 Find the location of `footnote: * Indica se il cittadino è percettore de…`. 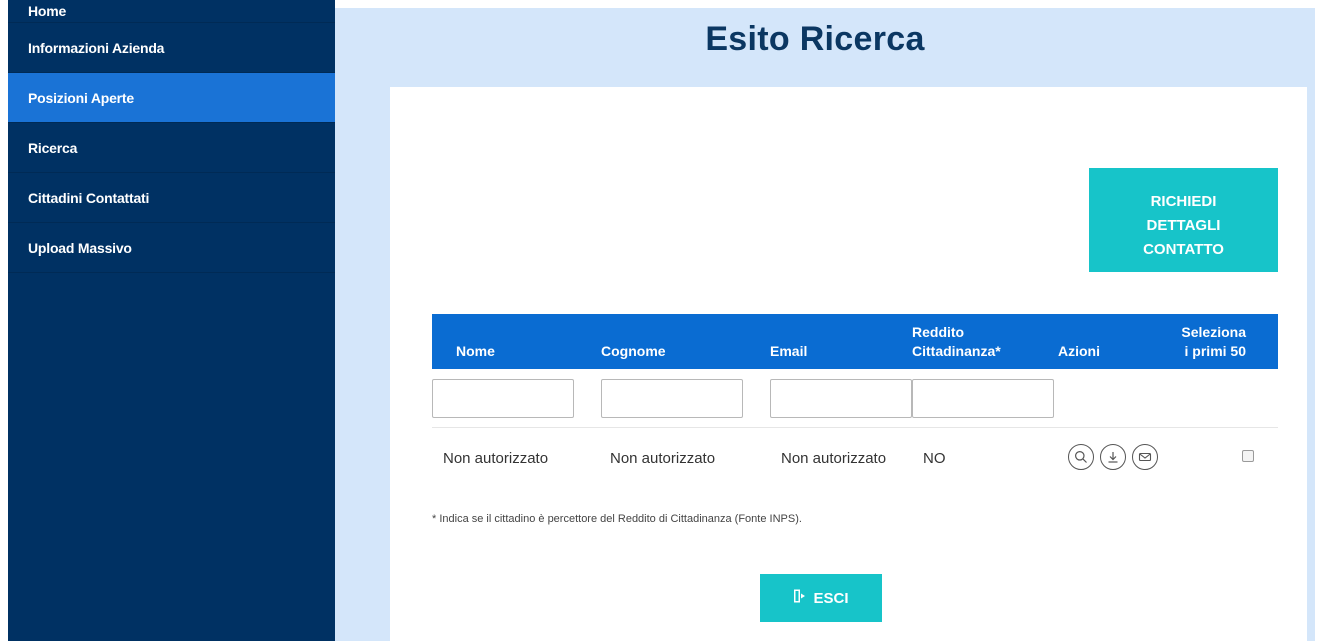

footnote: * Indica se il cittadino è percettore de… is located at coordinates (617, 519).